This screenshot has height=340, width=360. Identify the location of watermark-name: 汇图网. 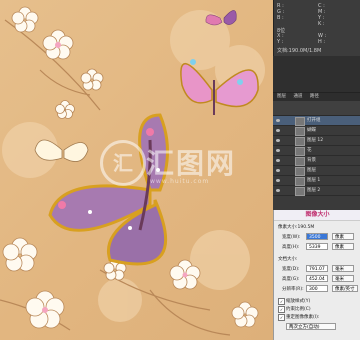
(191, 163).